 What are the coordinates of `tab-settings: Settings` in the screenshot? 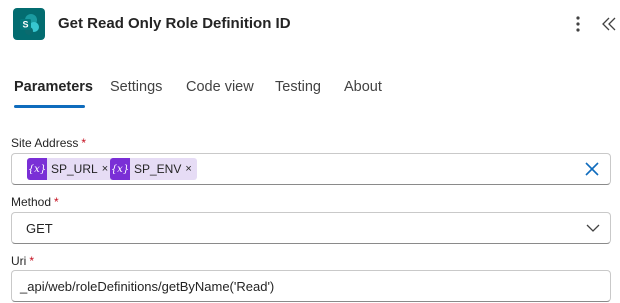 It's located at (136, 87).